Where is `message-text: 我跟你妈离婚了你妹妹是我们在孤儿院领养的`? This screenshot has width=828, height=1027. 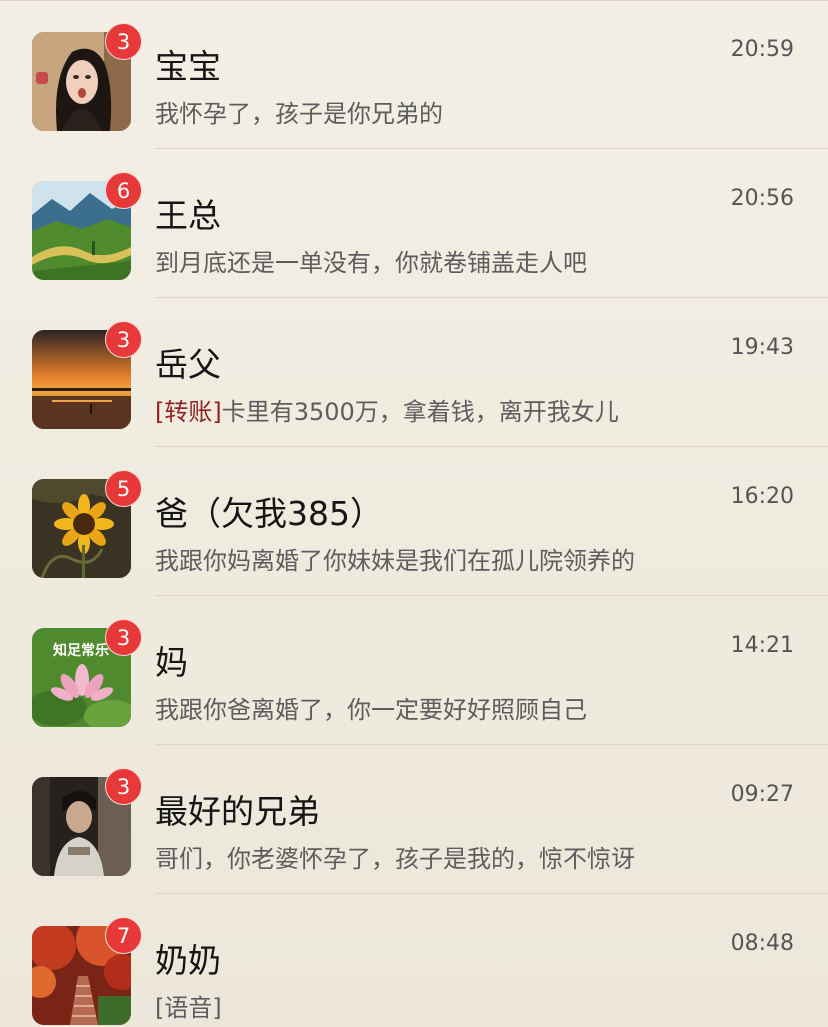
message-text: 我跟你妈离婚了你妹妹是我们在孤儿院领养的 is located at coordinates (395, 561).